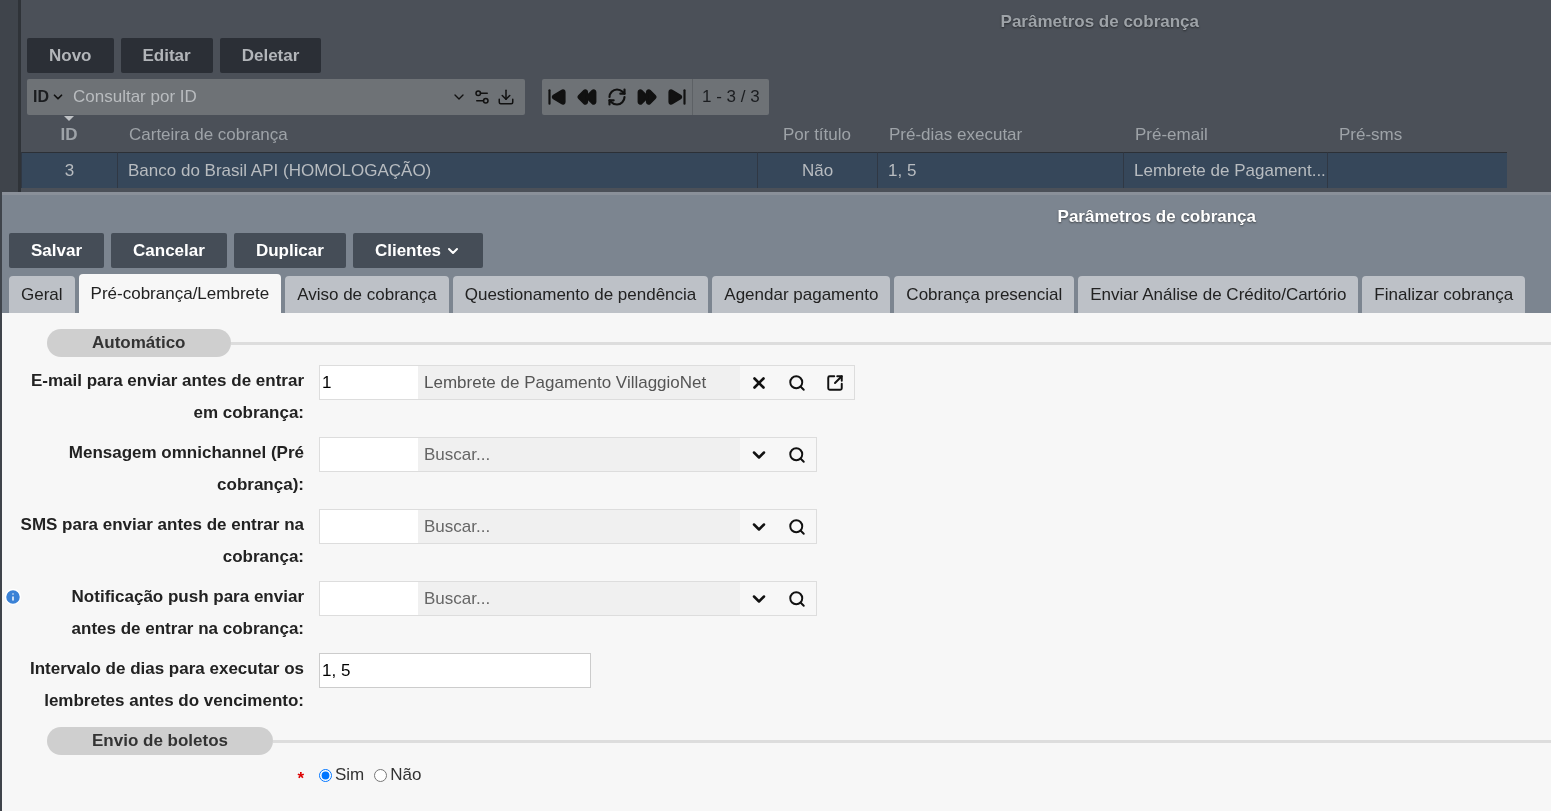 This screenshot has height=811, width=1551. Describe the element at coordinates (367, 294) in the screenshot. I see `tab: Aviso de cobrança` at that location.